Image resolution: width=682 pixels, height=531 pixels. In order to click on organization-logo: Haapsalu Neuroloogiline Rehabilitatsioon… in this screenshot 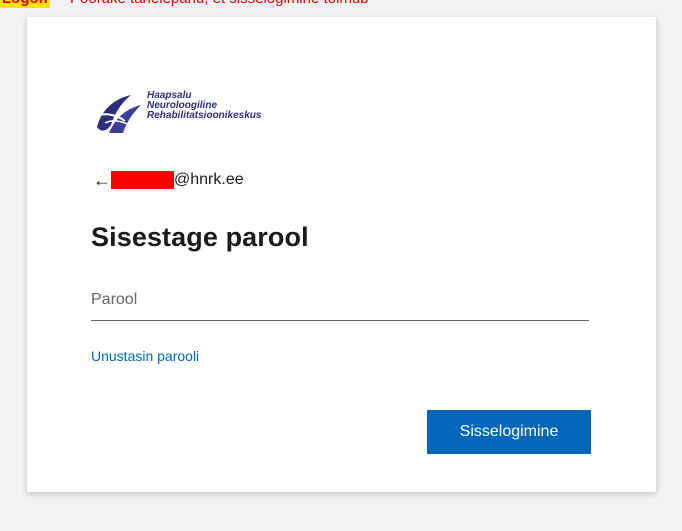, I will do `click(211, 114)`.